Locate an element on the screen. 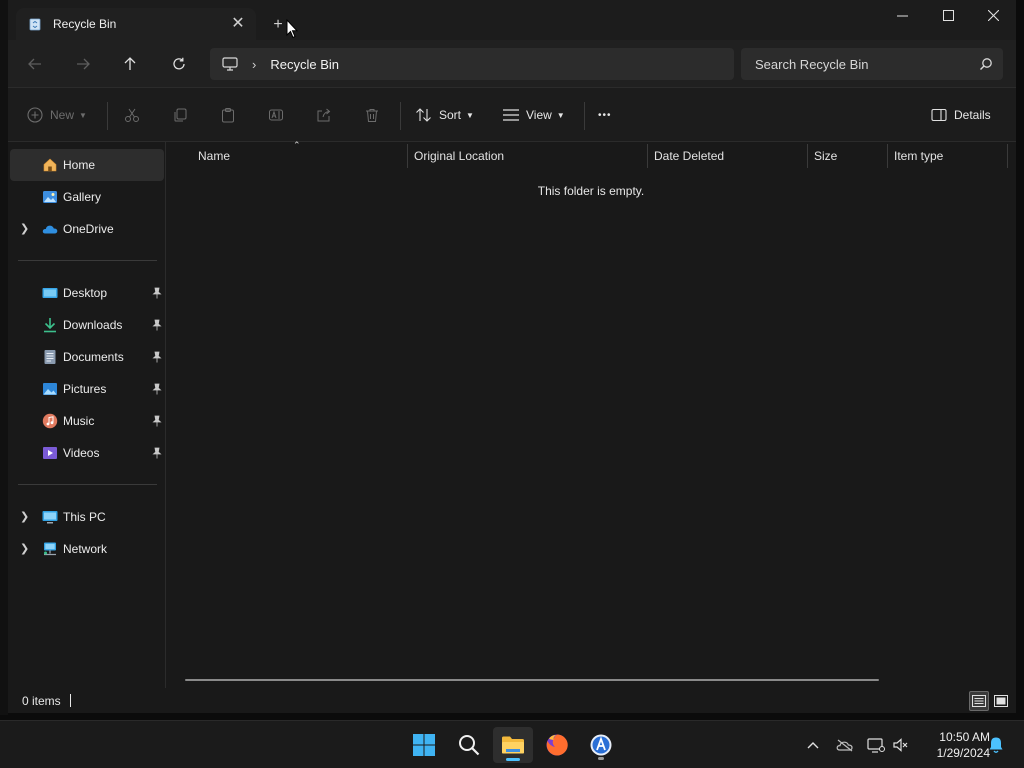 The image size is (1024, 768). search-taskbar-button is located at coordinates (469, 745).